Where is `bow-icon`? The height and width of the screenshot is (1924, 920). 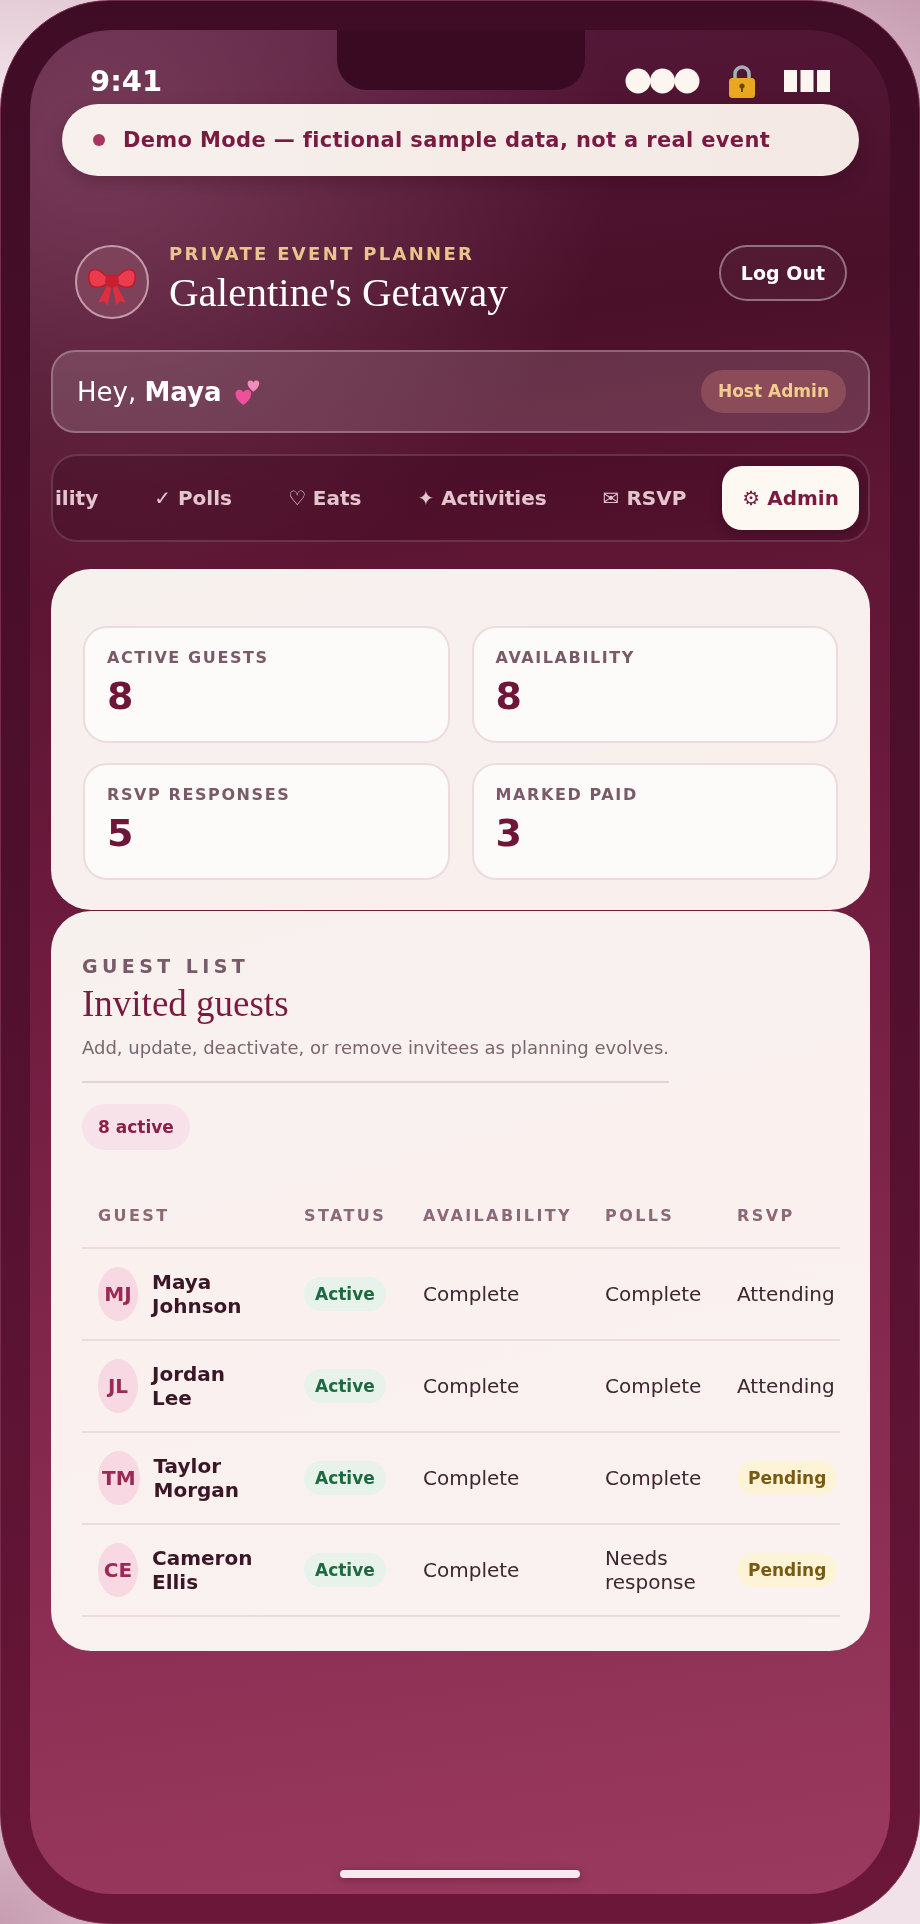 bow-icon is located at coordinates (112, 282).